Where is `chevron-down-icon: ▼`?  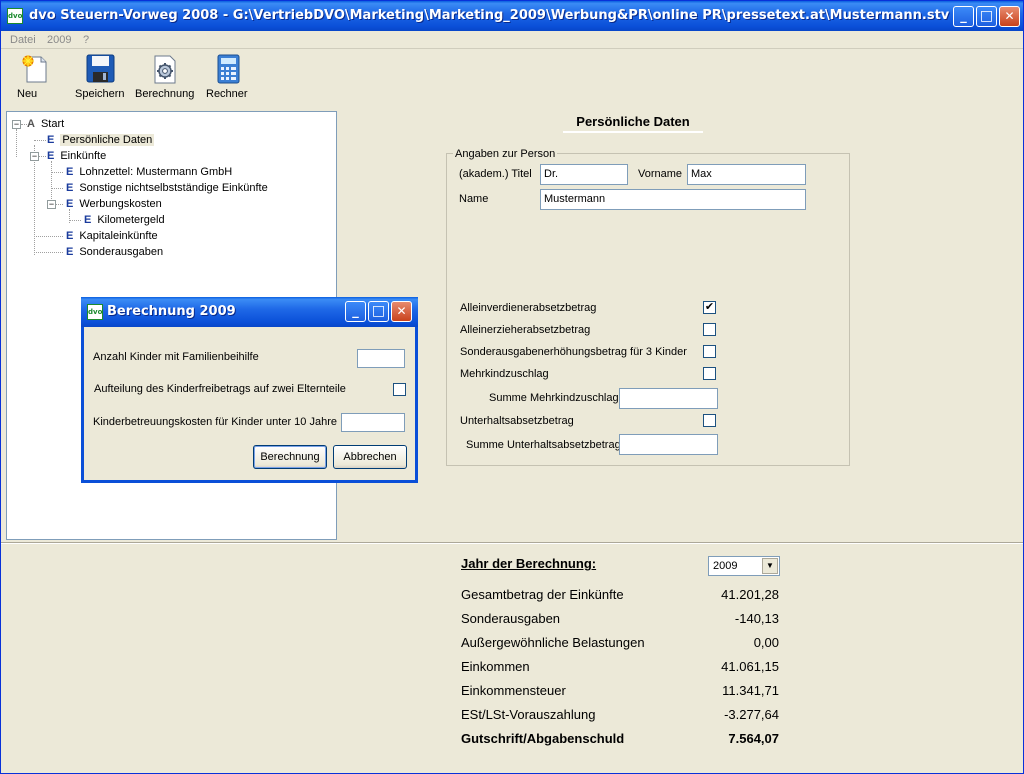 chevron-down-icon: ▼ is located at coordinates (770, 566).